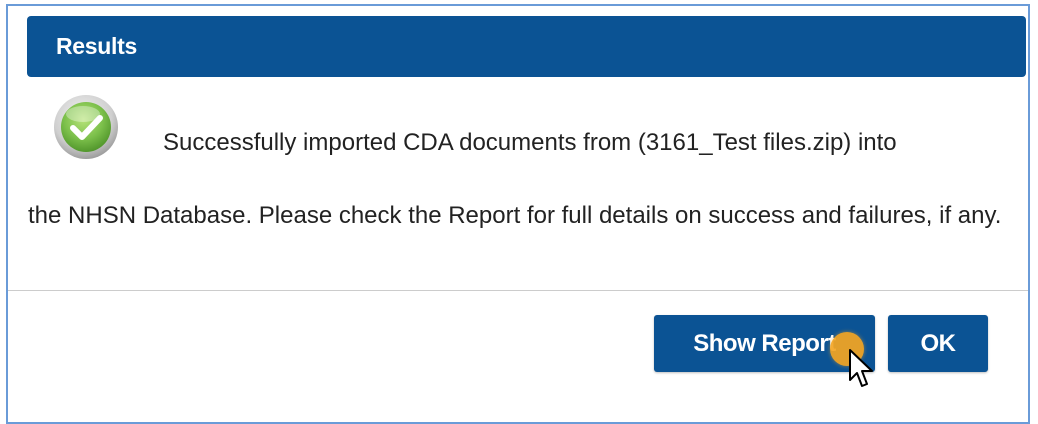 This screenshot has height=424, width=1038. What do you see at coordinates (938, 343) in the screenshot?
I see `ok-button: OK` at bounding box center [938, 343].